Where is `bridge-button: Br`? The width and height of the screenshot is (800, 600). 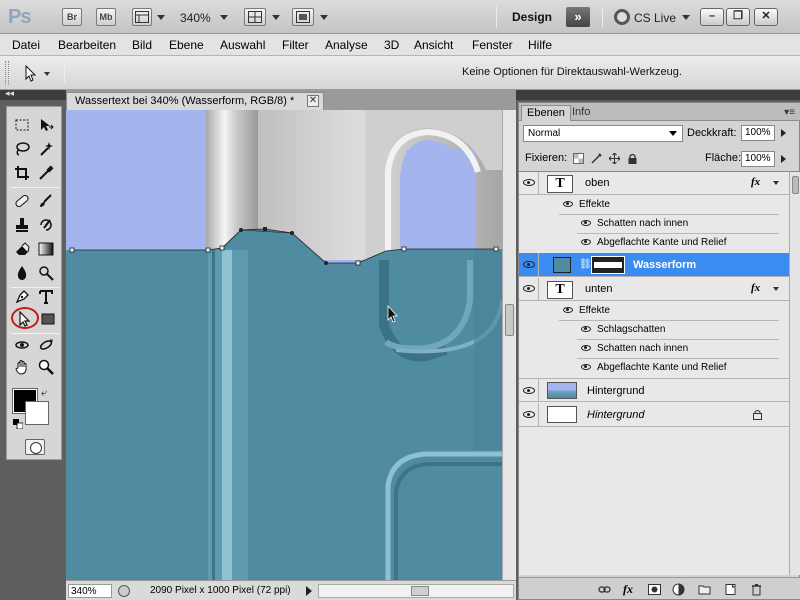 bridge-button: Br is located at coordinates (72, 17).